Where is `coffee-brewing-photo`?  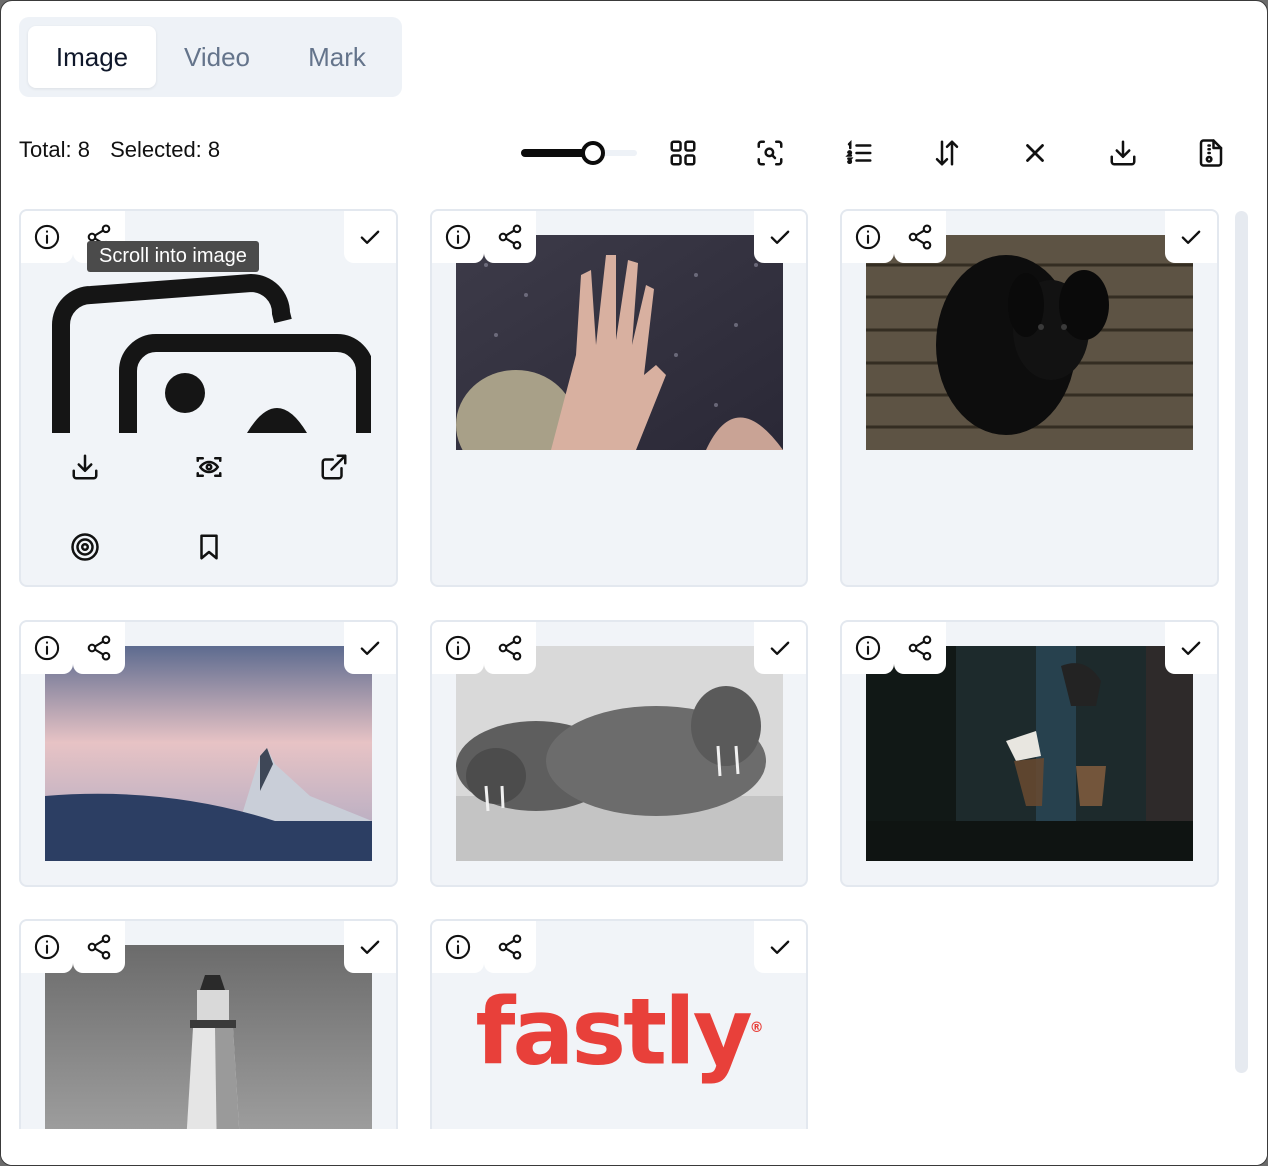 coffee-brewing-photo is located at coordinates (1029, 753).